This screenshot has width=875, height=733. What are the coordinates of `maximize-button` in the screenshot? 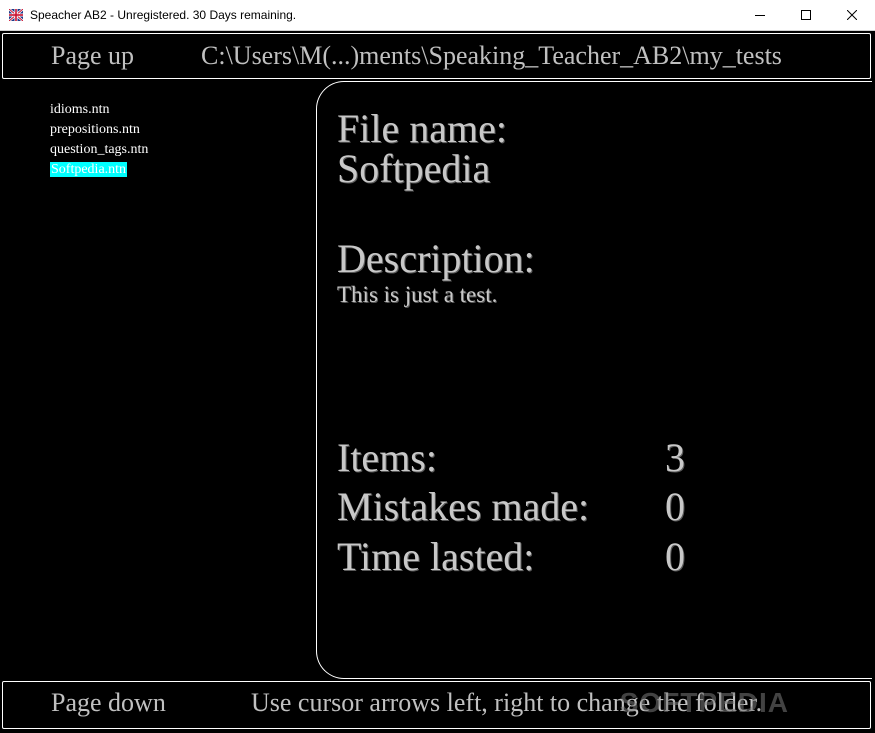 It's located at (806, 15).